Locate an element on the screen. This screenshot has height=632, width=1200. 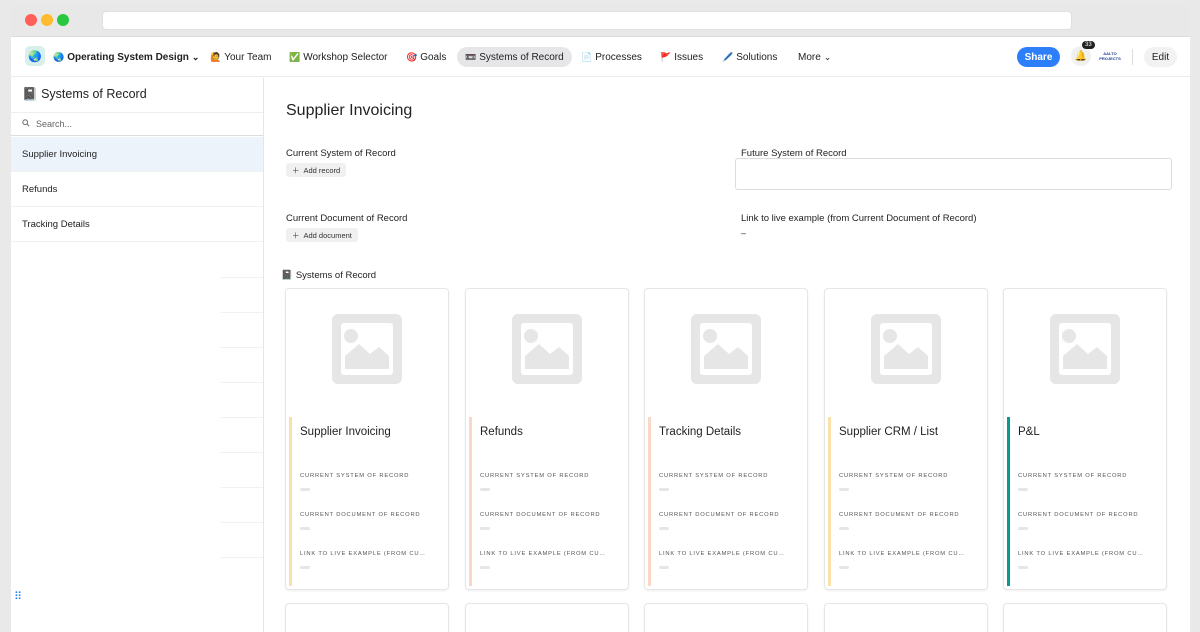
notification-count-badge: 33 is located at coordinates (1088, 45).